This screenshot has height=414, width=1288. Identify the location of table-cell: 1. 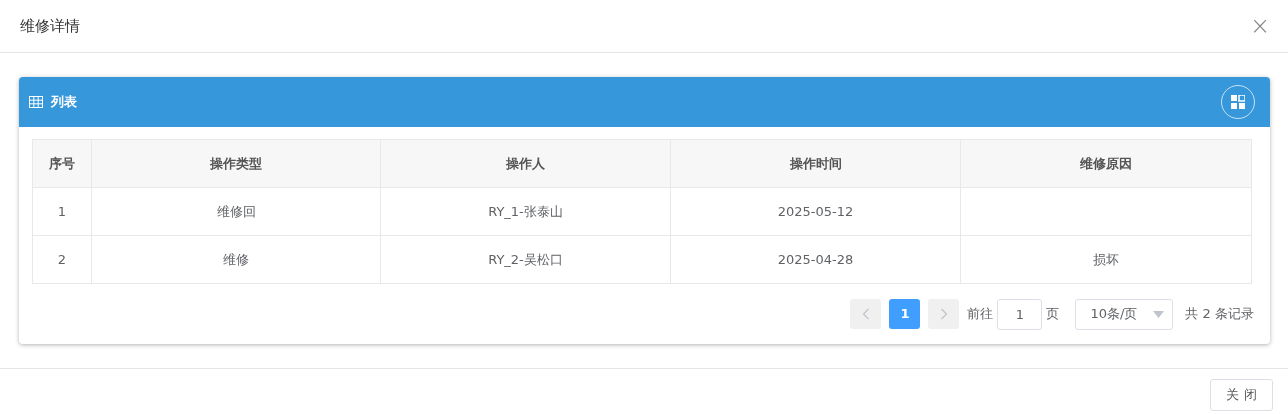
(62, 211).